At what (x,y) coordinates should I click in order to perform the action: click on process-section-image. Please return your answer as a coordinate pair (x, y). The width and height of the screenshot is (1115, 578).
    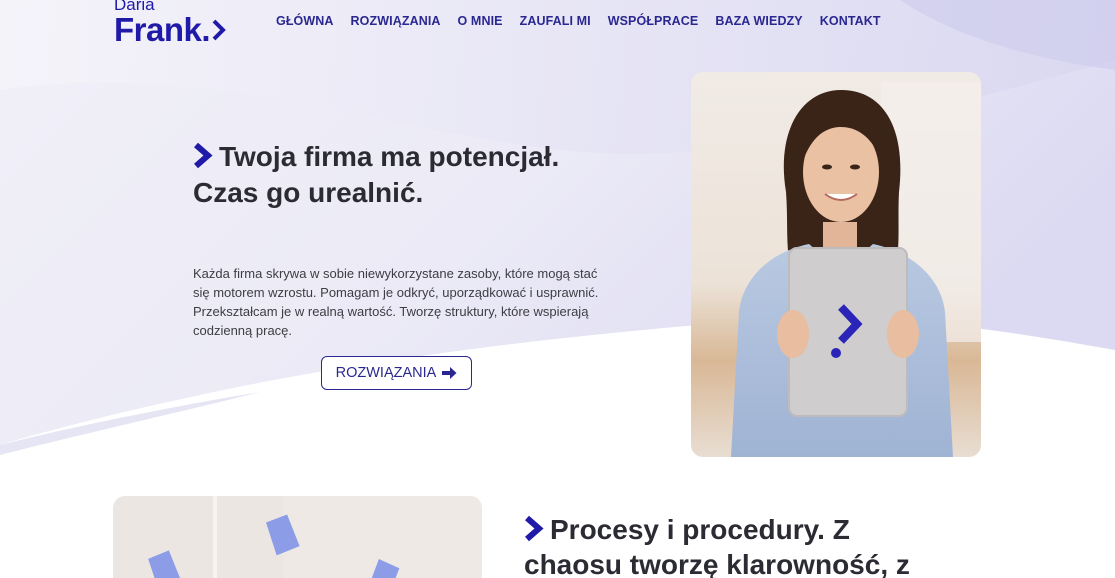
    Looking at the image, I should click on (297, 537).